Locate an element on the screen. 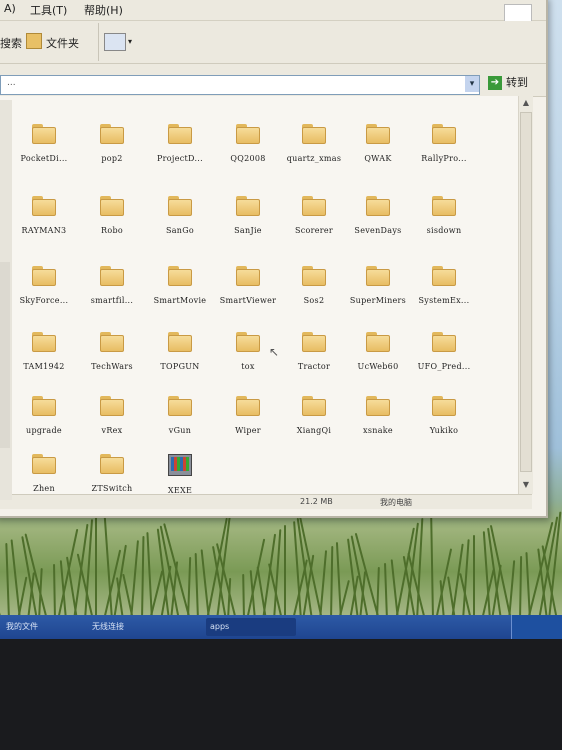 The height and width of the screenshot is (750, 562). taskbar-item-2: 无线连接 is located at coordinates (144, 627).